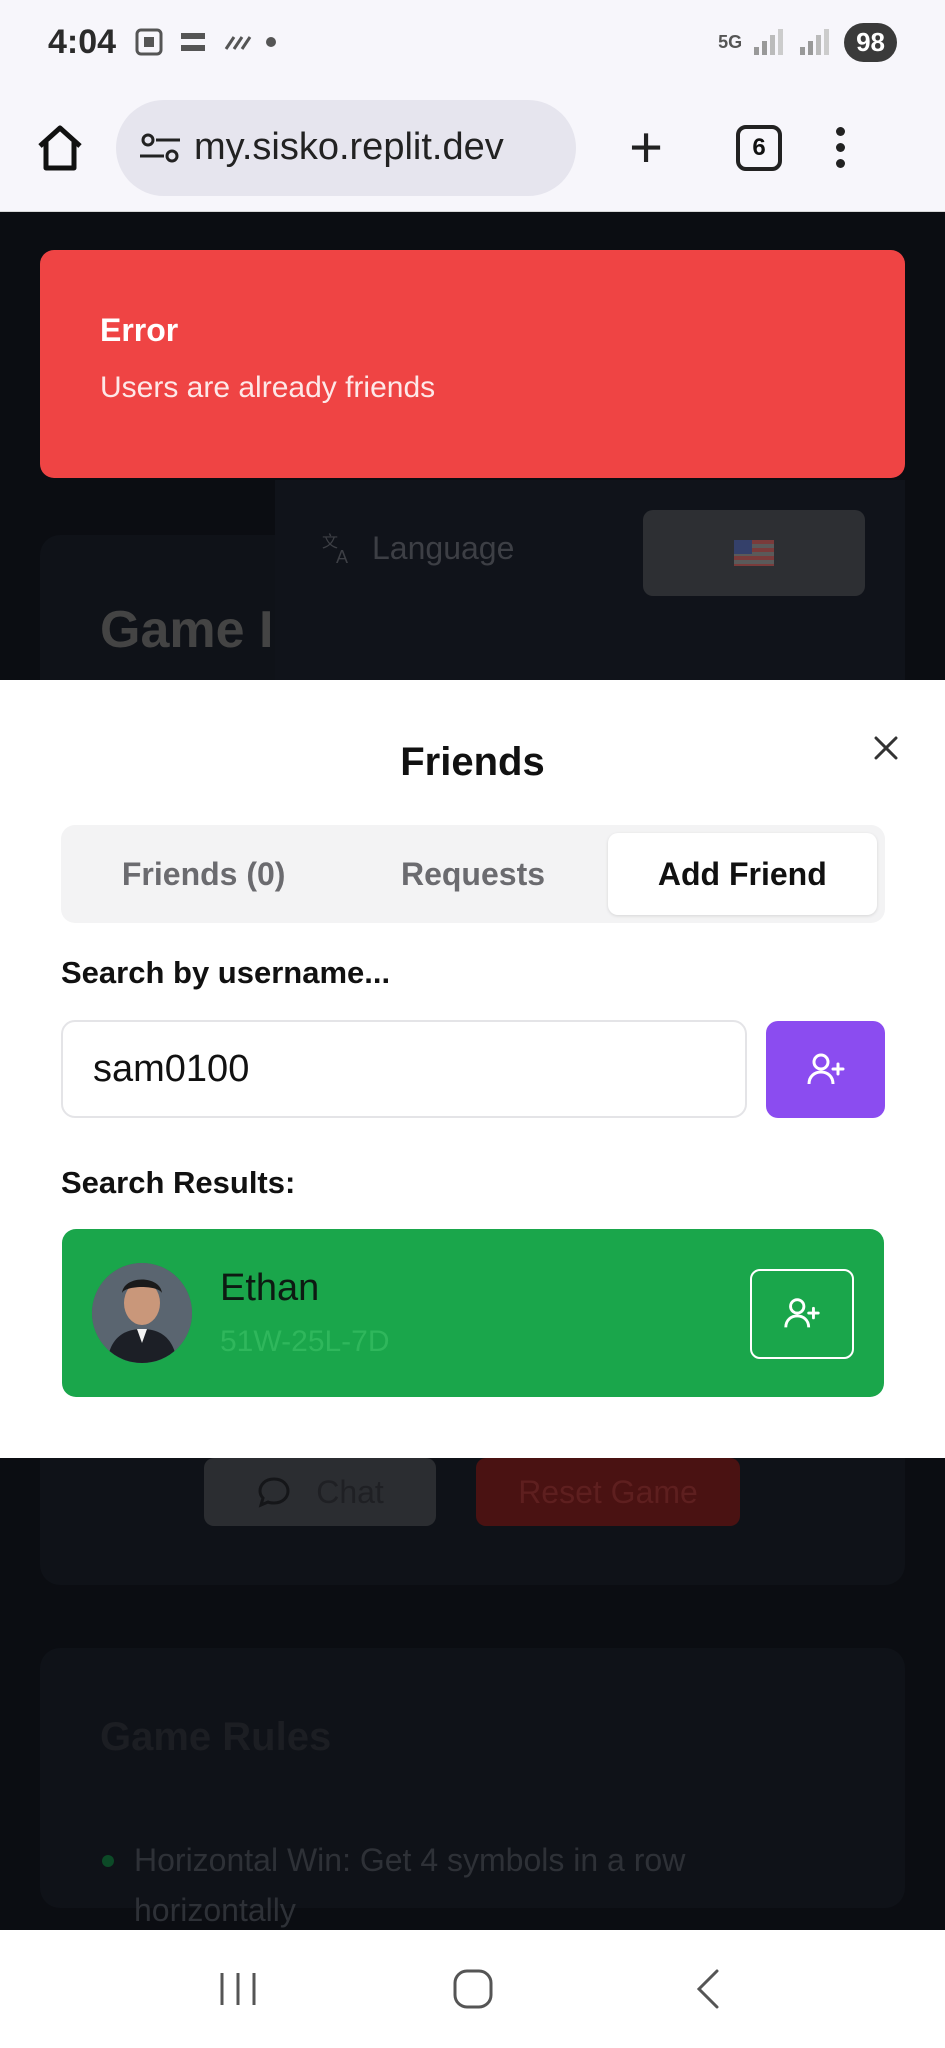 This screenshot has width=945, height=2048. I want to click on battery-indicator: 98, so click(870, 42).